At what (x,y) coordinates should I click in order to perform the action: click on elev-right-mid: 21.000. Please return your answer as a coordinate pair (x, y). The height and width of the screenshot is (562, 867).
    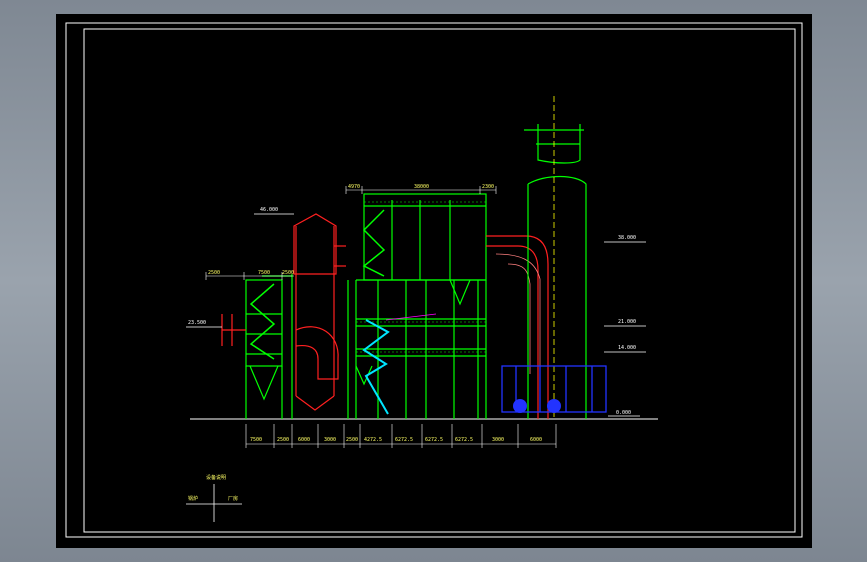
    Looking at the image, I should click on (627, 322).